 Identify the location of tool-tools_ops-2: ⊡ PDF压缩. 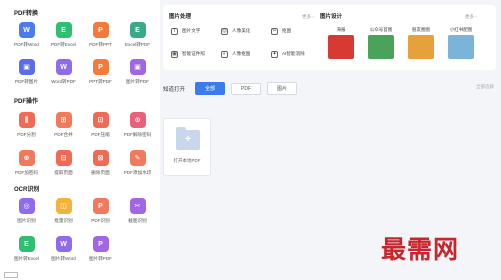
(100, 129).